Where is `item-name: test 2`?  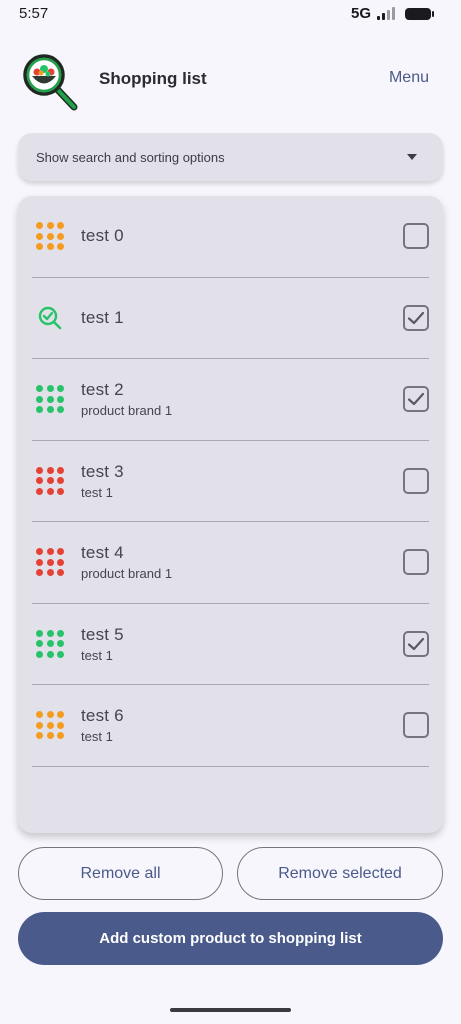 item-name: test 2 is located at coordinates (102, 390).